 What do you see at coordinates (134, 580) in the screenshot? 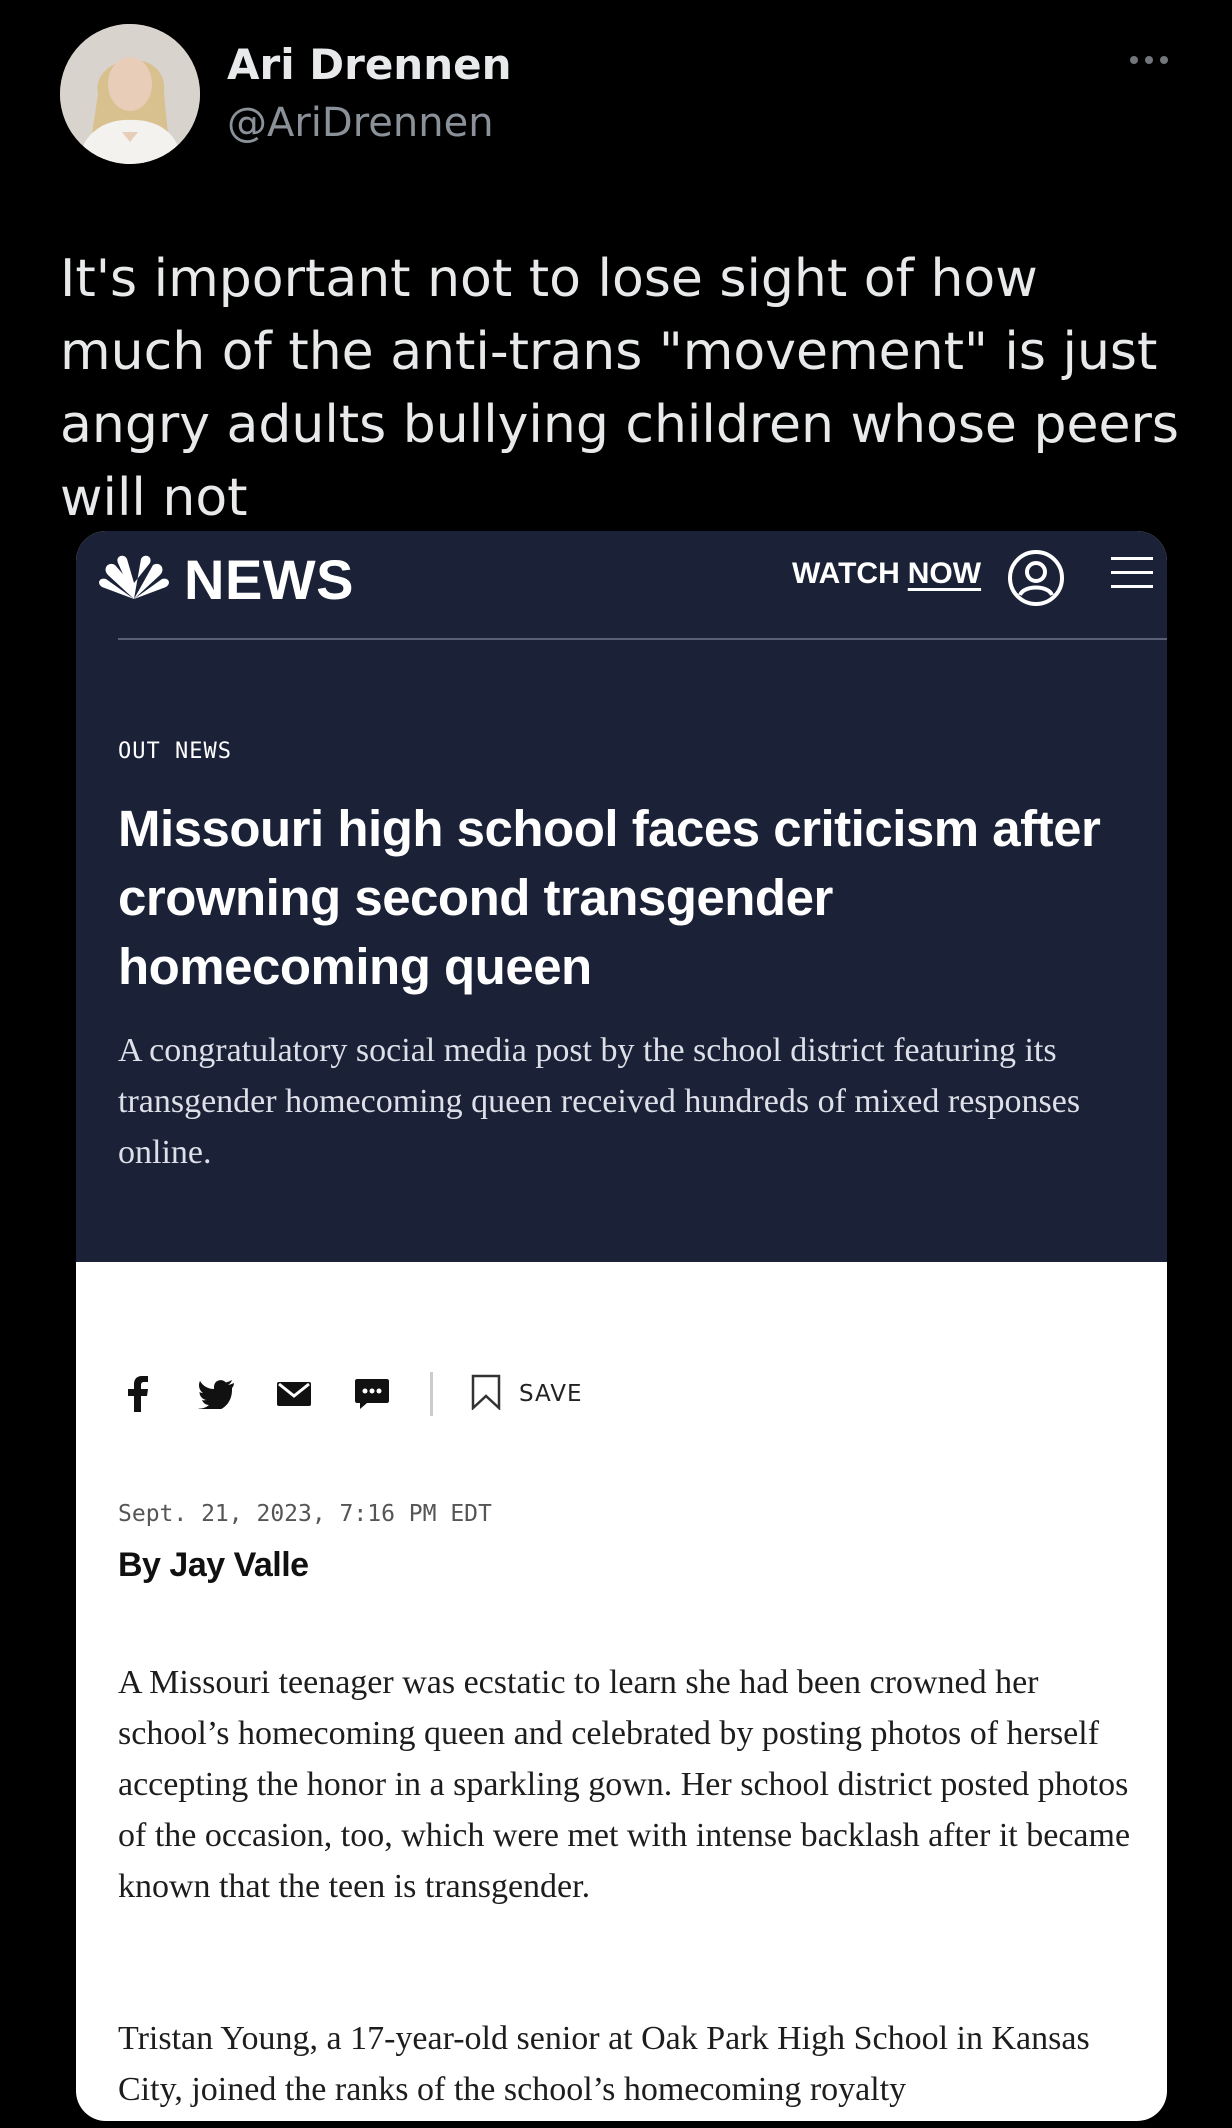
I see `peacock-logo-icon` at bounding box center [134, 580].